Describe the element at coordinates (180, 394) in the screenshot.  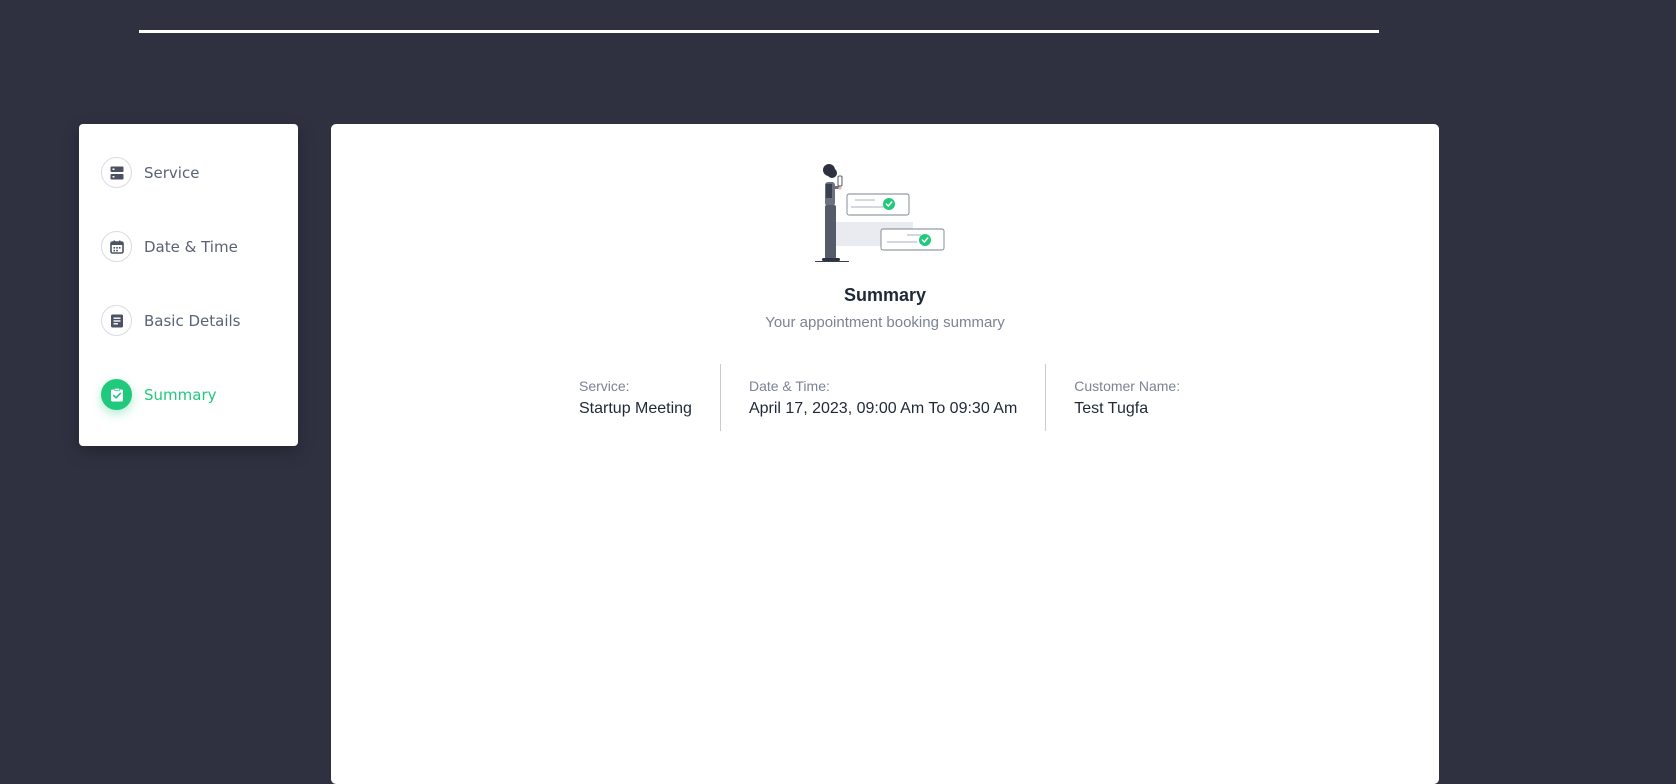
I see `step-label: Summary` at that location.